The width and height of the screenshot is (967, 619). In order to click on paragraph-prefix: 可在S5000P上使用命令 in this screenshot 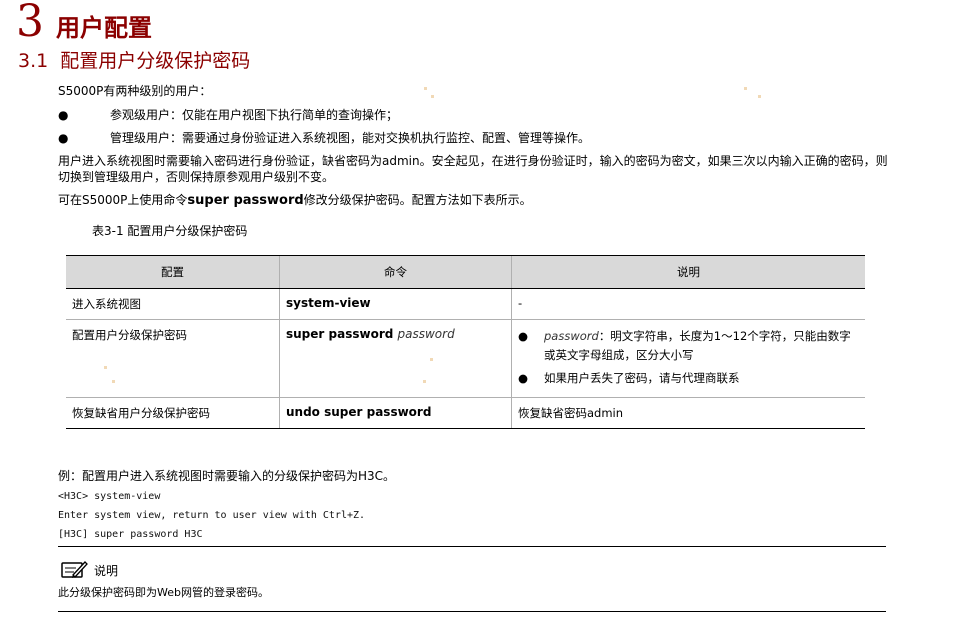, I will do `click(123, 200)`.